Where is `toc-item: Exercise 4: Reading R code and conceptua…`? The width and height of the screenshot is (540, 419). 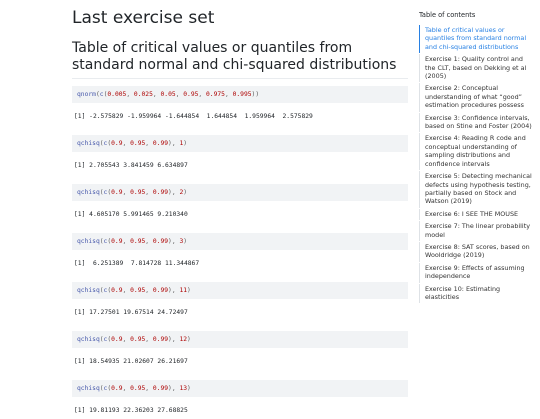
toc-item: Exercise 4: Reading R code and conceptua… is located at coordinates (477, 152).